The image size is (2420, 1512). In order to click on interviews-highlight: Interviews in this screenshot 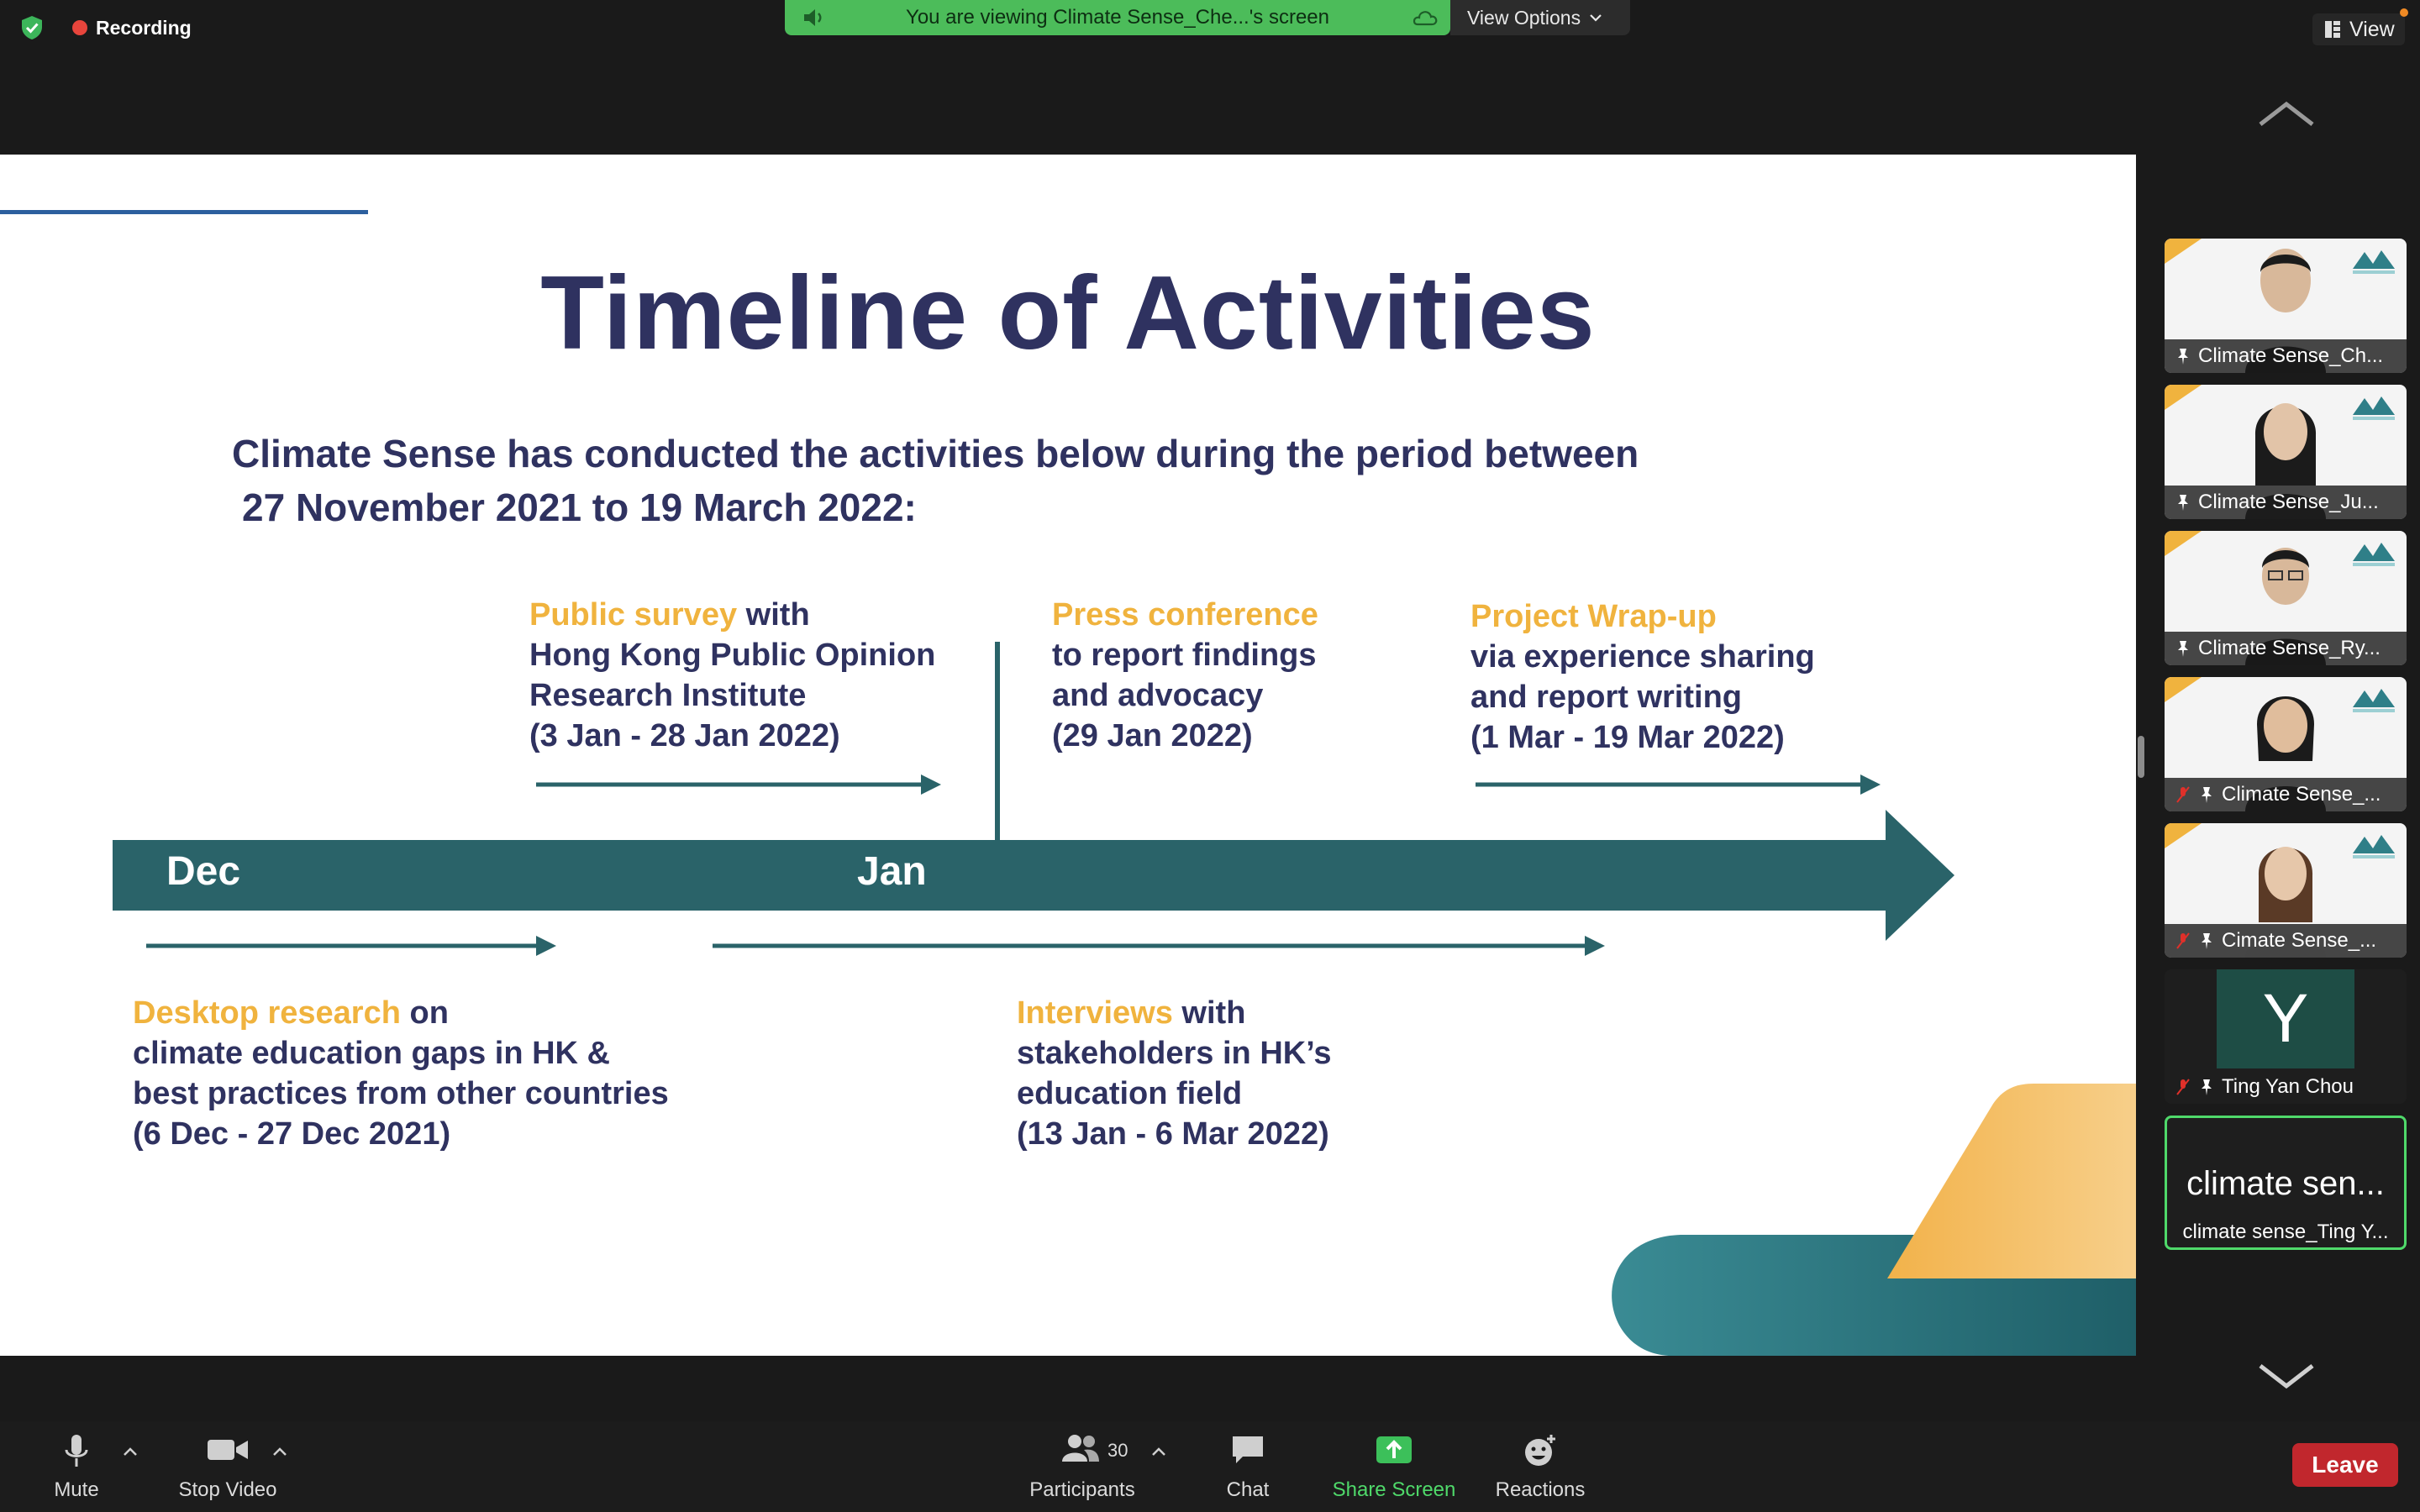, I will do `click(1095, 1013)`.